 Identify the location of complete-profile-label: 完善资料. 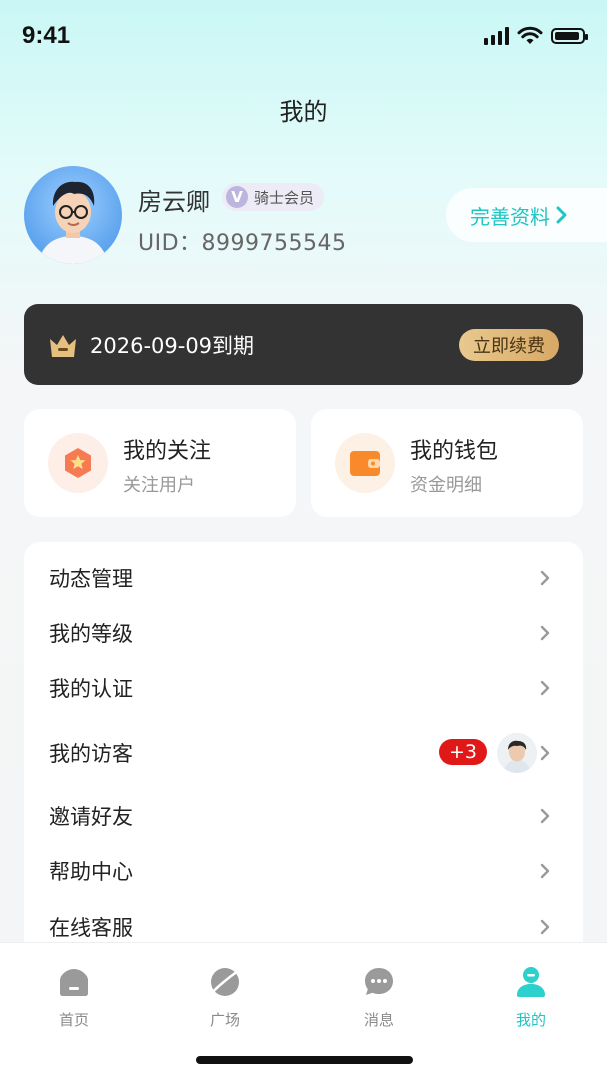
(510, 216).